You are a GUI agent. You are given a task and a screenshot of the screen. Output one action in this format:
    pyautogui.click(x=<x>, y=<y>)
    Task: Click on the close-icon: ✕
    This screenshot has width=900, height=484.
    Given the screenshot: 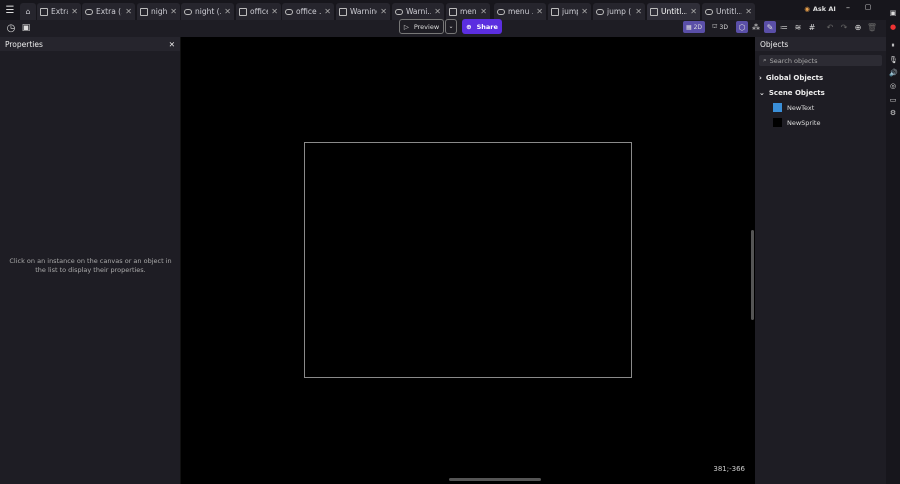 What is the action you would take?
    pyautogui.click(x=172, y=44)
    